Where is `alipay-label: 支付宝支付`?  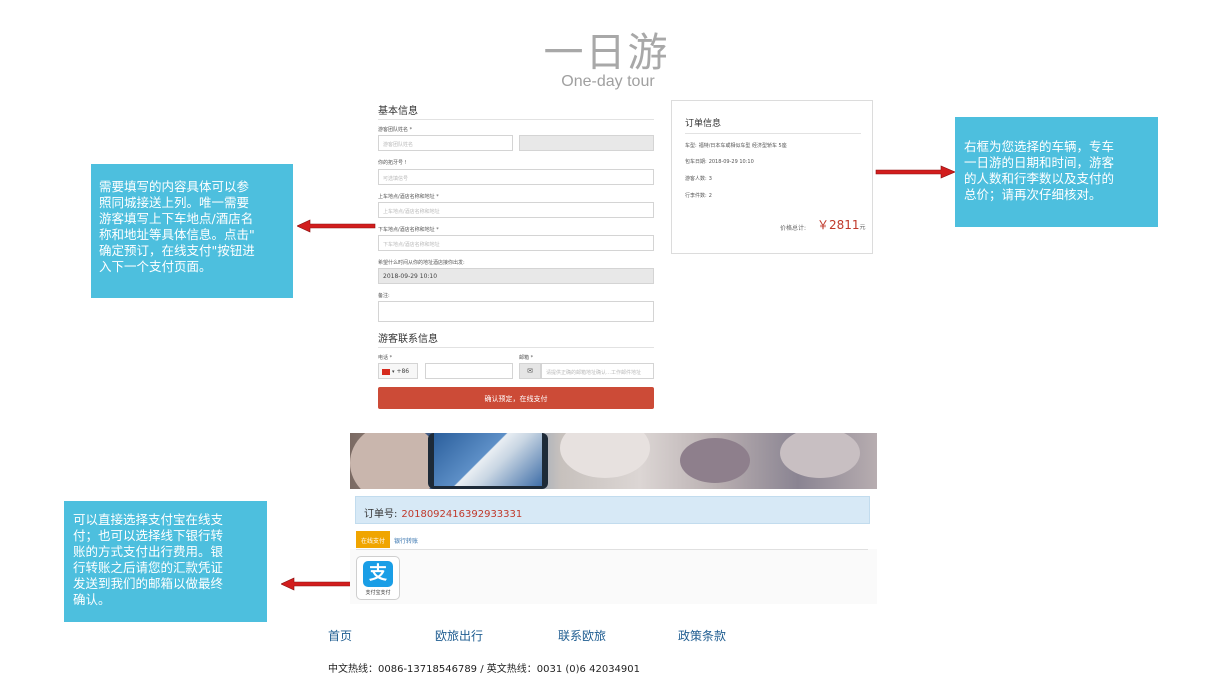
alipay-label: 支付宝支付 is located at coordinates (378, 593).